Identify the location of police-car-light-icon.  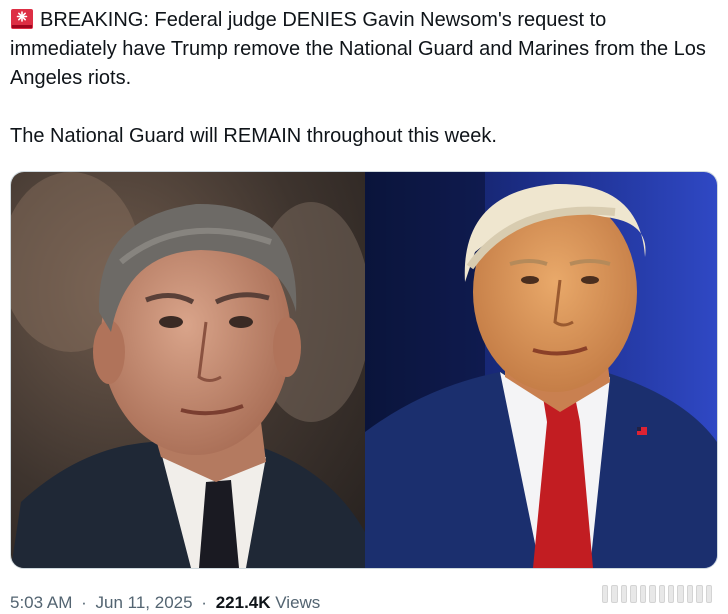
(22, 19).